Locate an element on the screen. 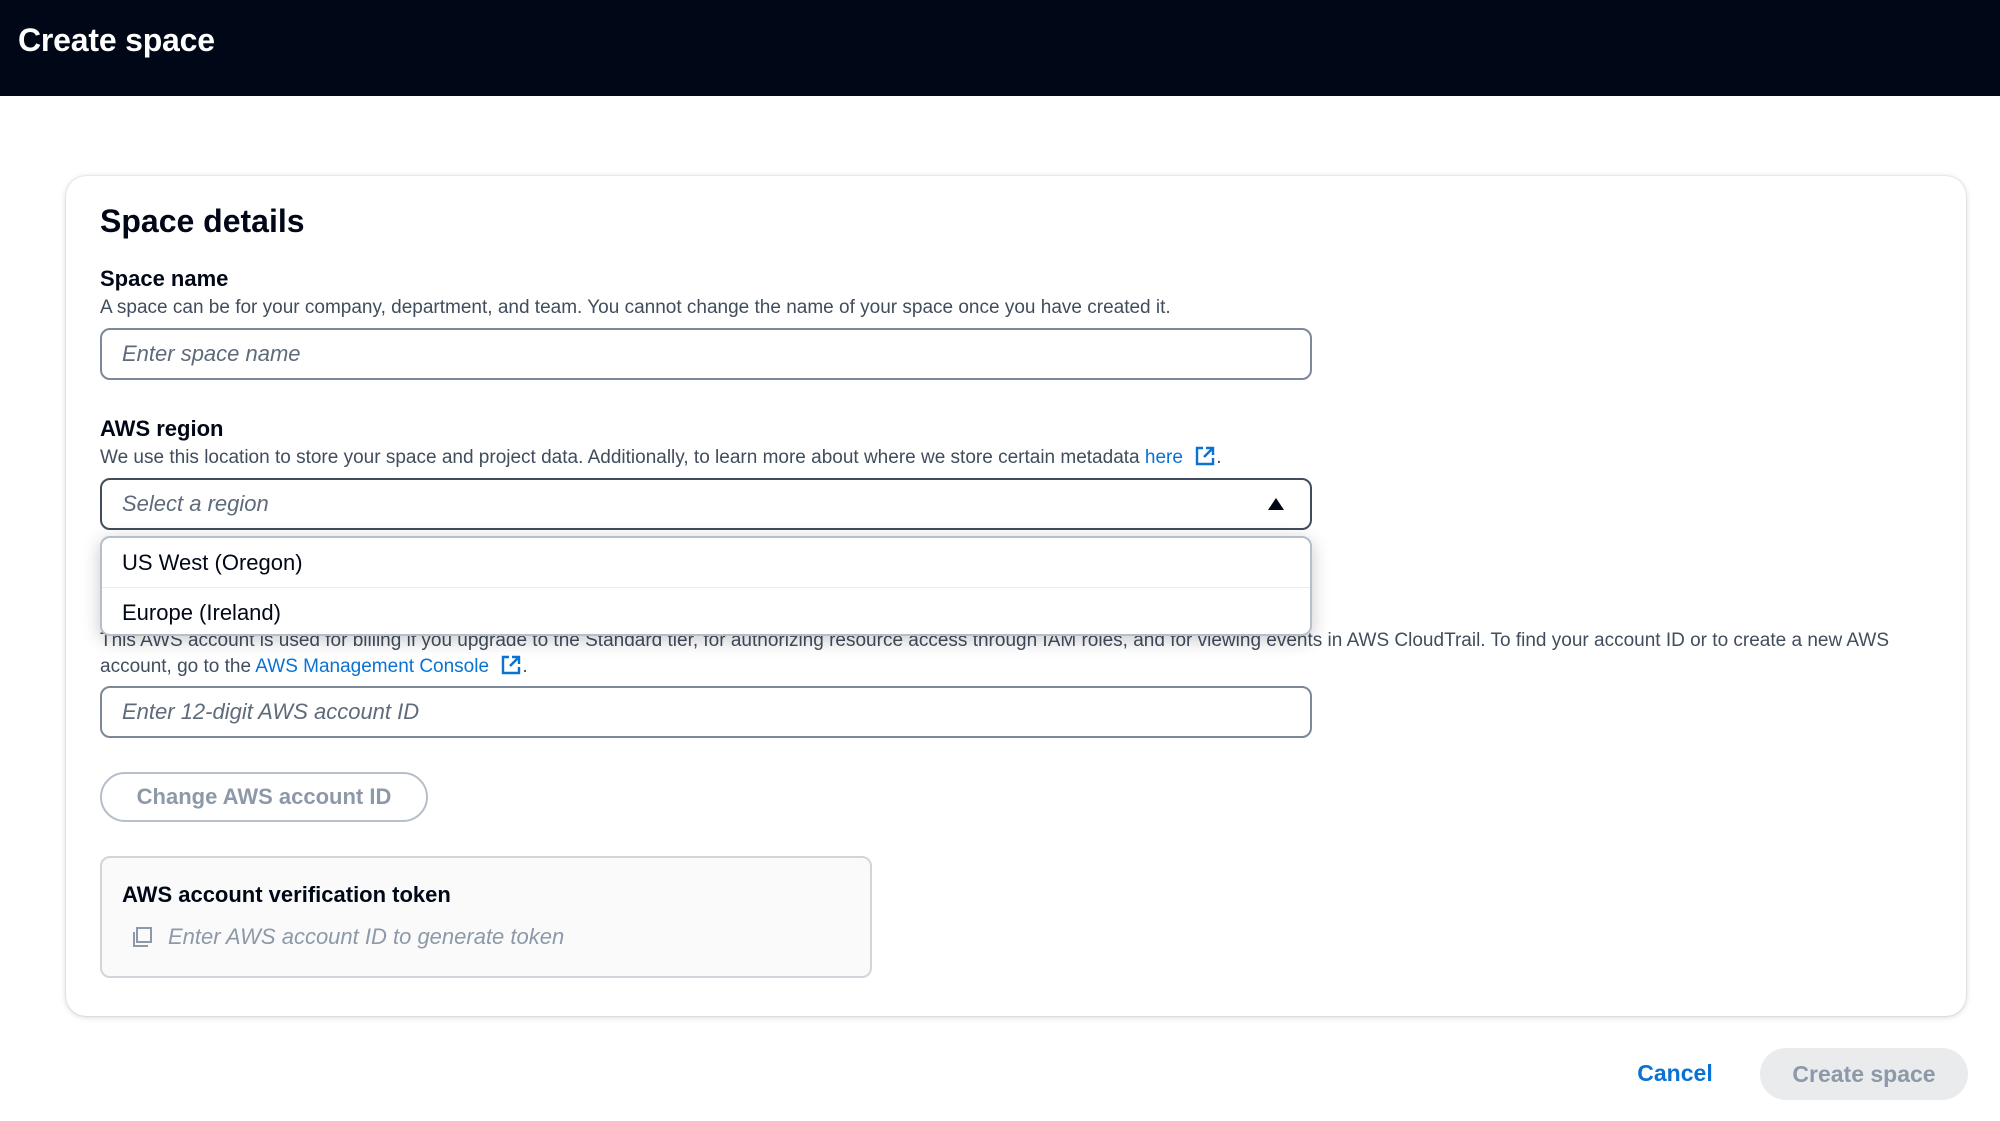 Image resolution: width=2000 pixels, height=1121 pixels. section-title: Space details is located at coordinates (202, 221).